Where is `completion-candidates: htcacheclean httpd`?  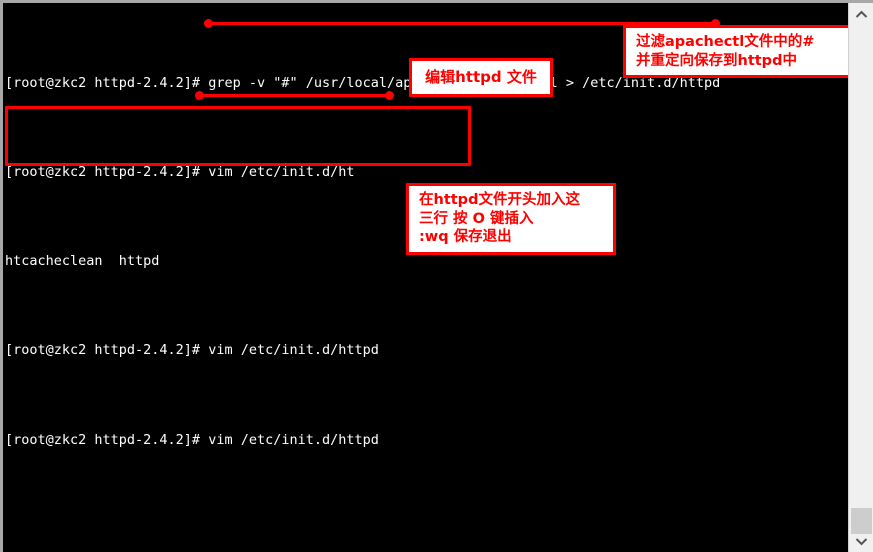 completion-candidates: htcacheclean httpd is located at coordinates (82, 261).